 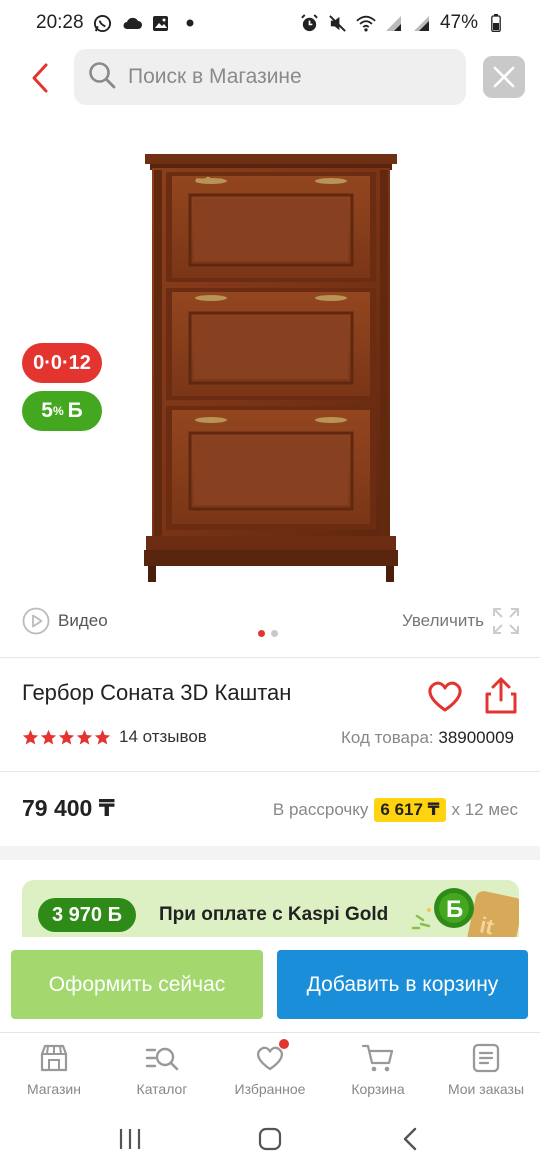 What do you see at coordinates (496, 23) in the screenshot?
I see `battery-icon` at bounding box center [496, 23].